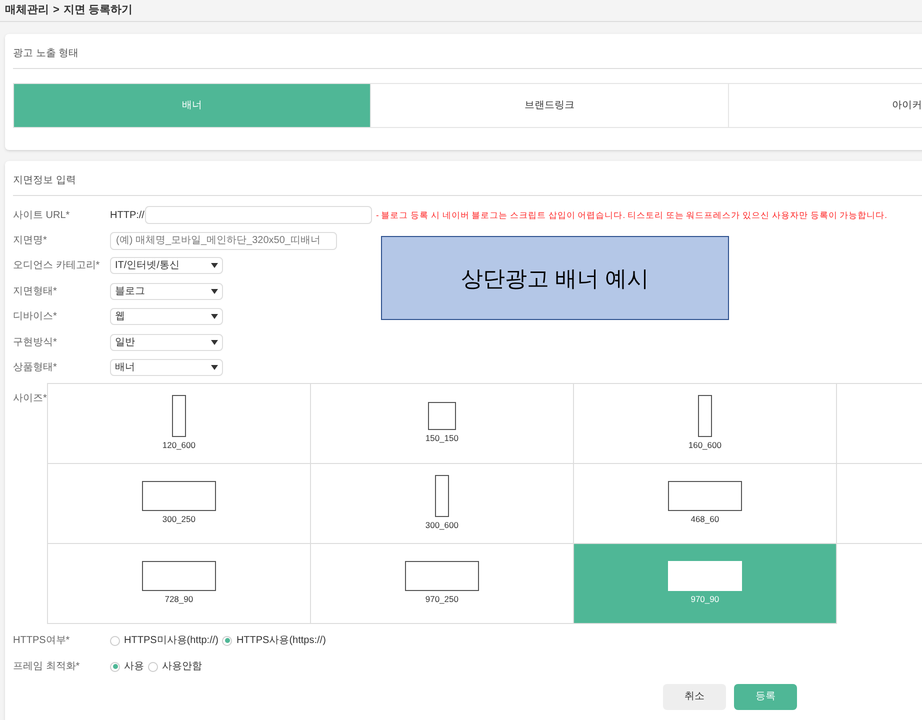 Image resolution: width=922 pixels, height=720 pixels. What do you see at coordinates (166, 342) in the screenshot?
I see `dropdown: 일반` at bounding box center [166, 342].